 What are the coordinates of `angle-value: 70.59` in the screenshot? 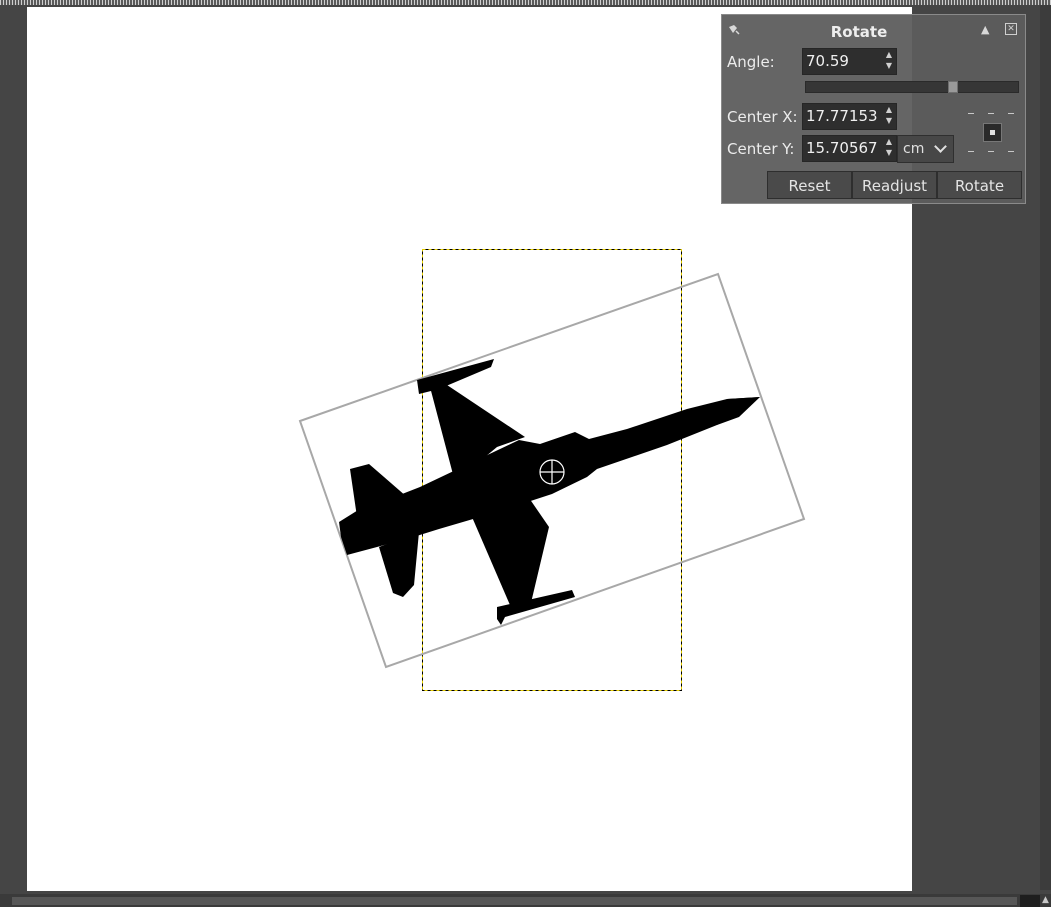 It's located at (827, 61).